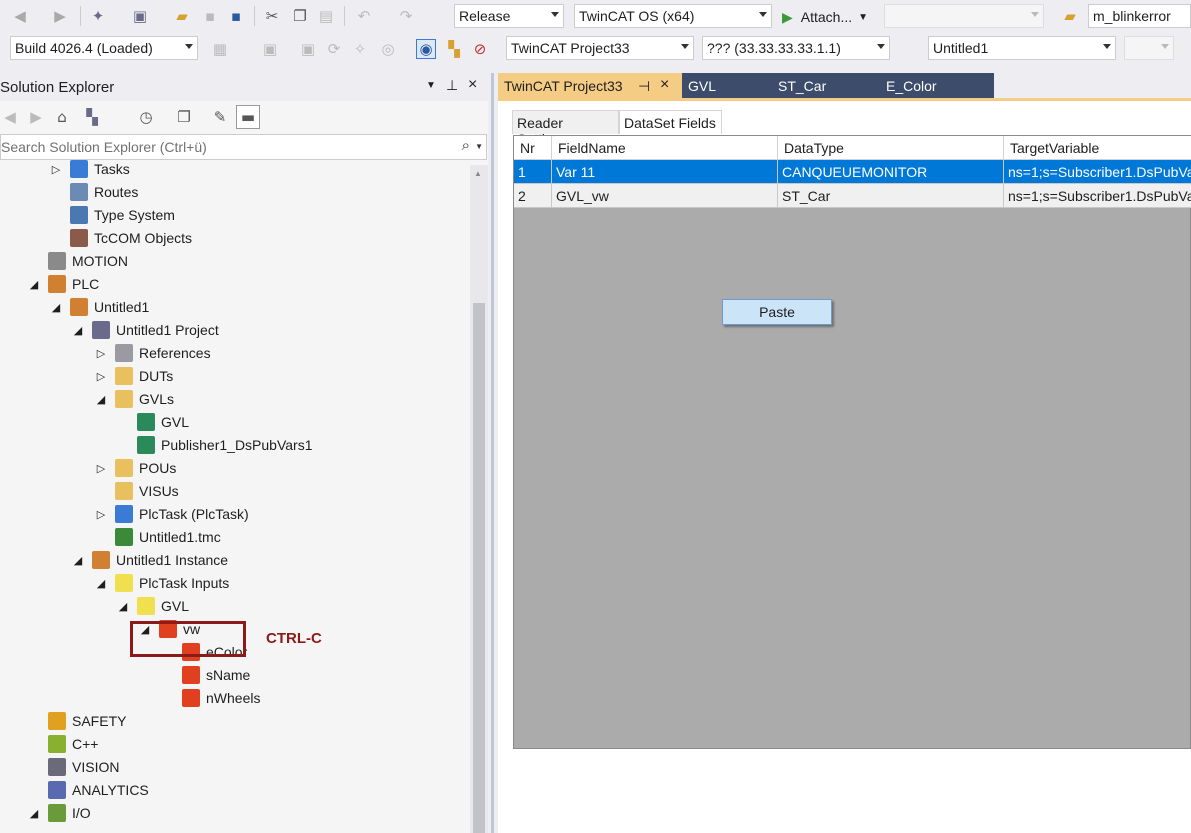 The width and height of the screenshot is (1191, 833). I want to click on pin-icon: ⊣, so click(644, 86).